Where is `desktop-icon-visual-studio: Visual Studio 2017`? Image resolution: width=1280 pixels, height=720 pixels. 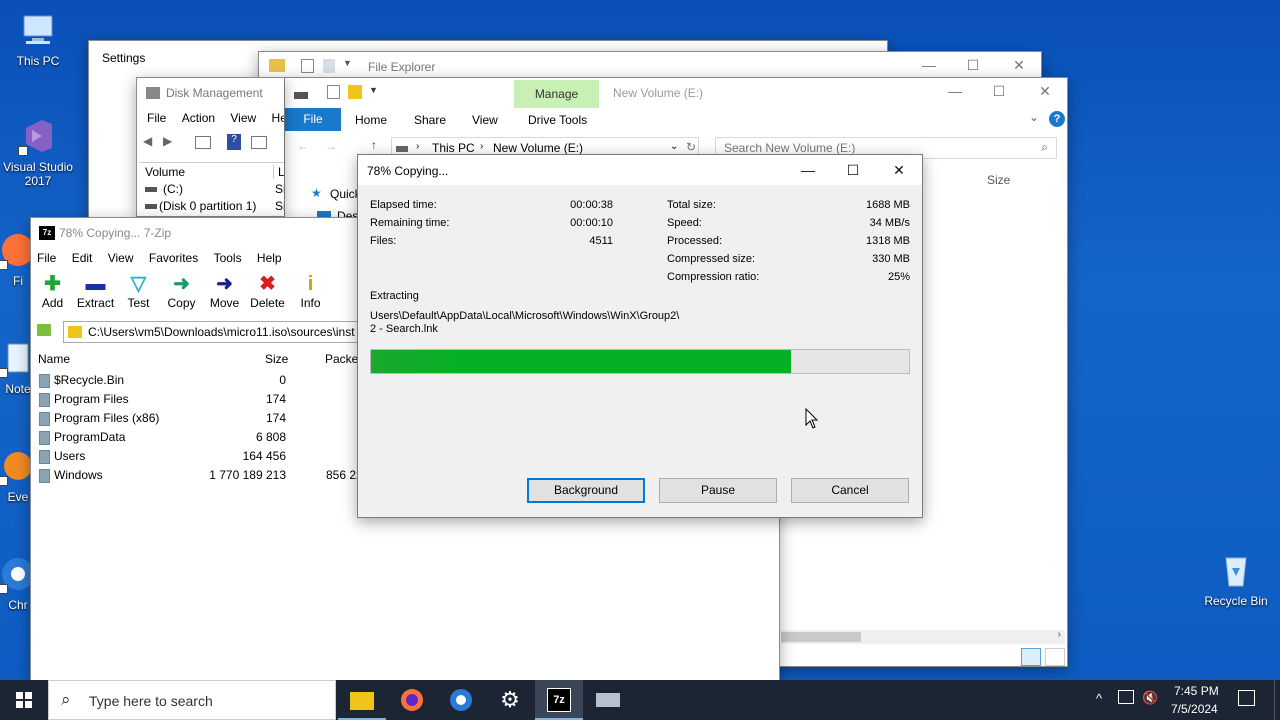 desktop-icon-visual-studio: Visual Studio 2017 is located at coordinates (38, 152).